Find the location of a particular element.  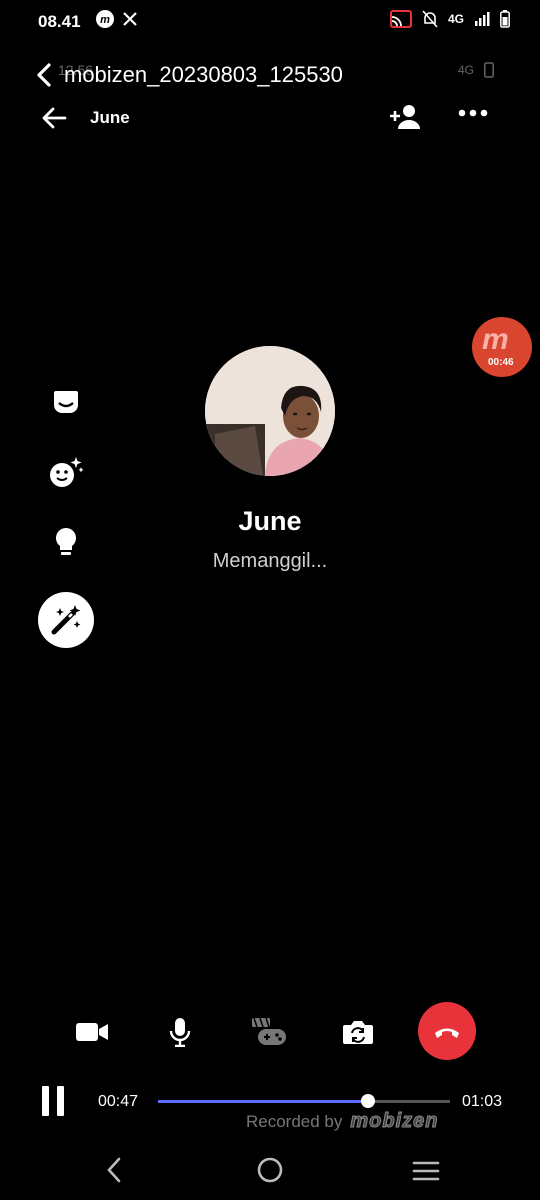

mute-bell-icon is located at coordinates (430, 19).